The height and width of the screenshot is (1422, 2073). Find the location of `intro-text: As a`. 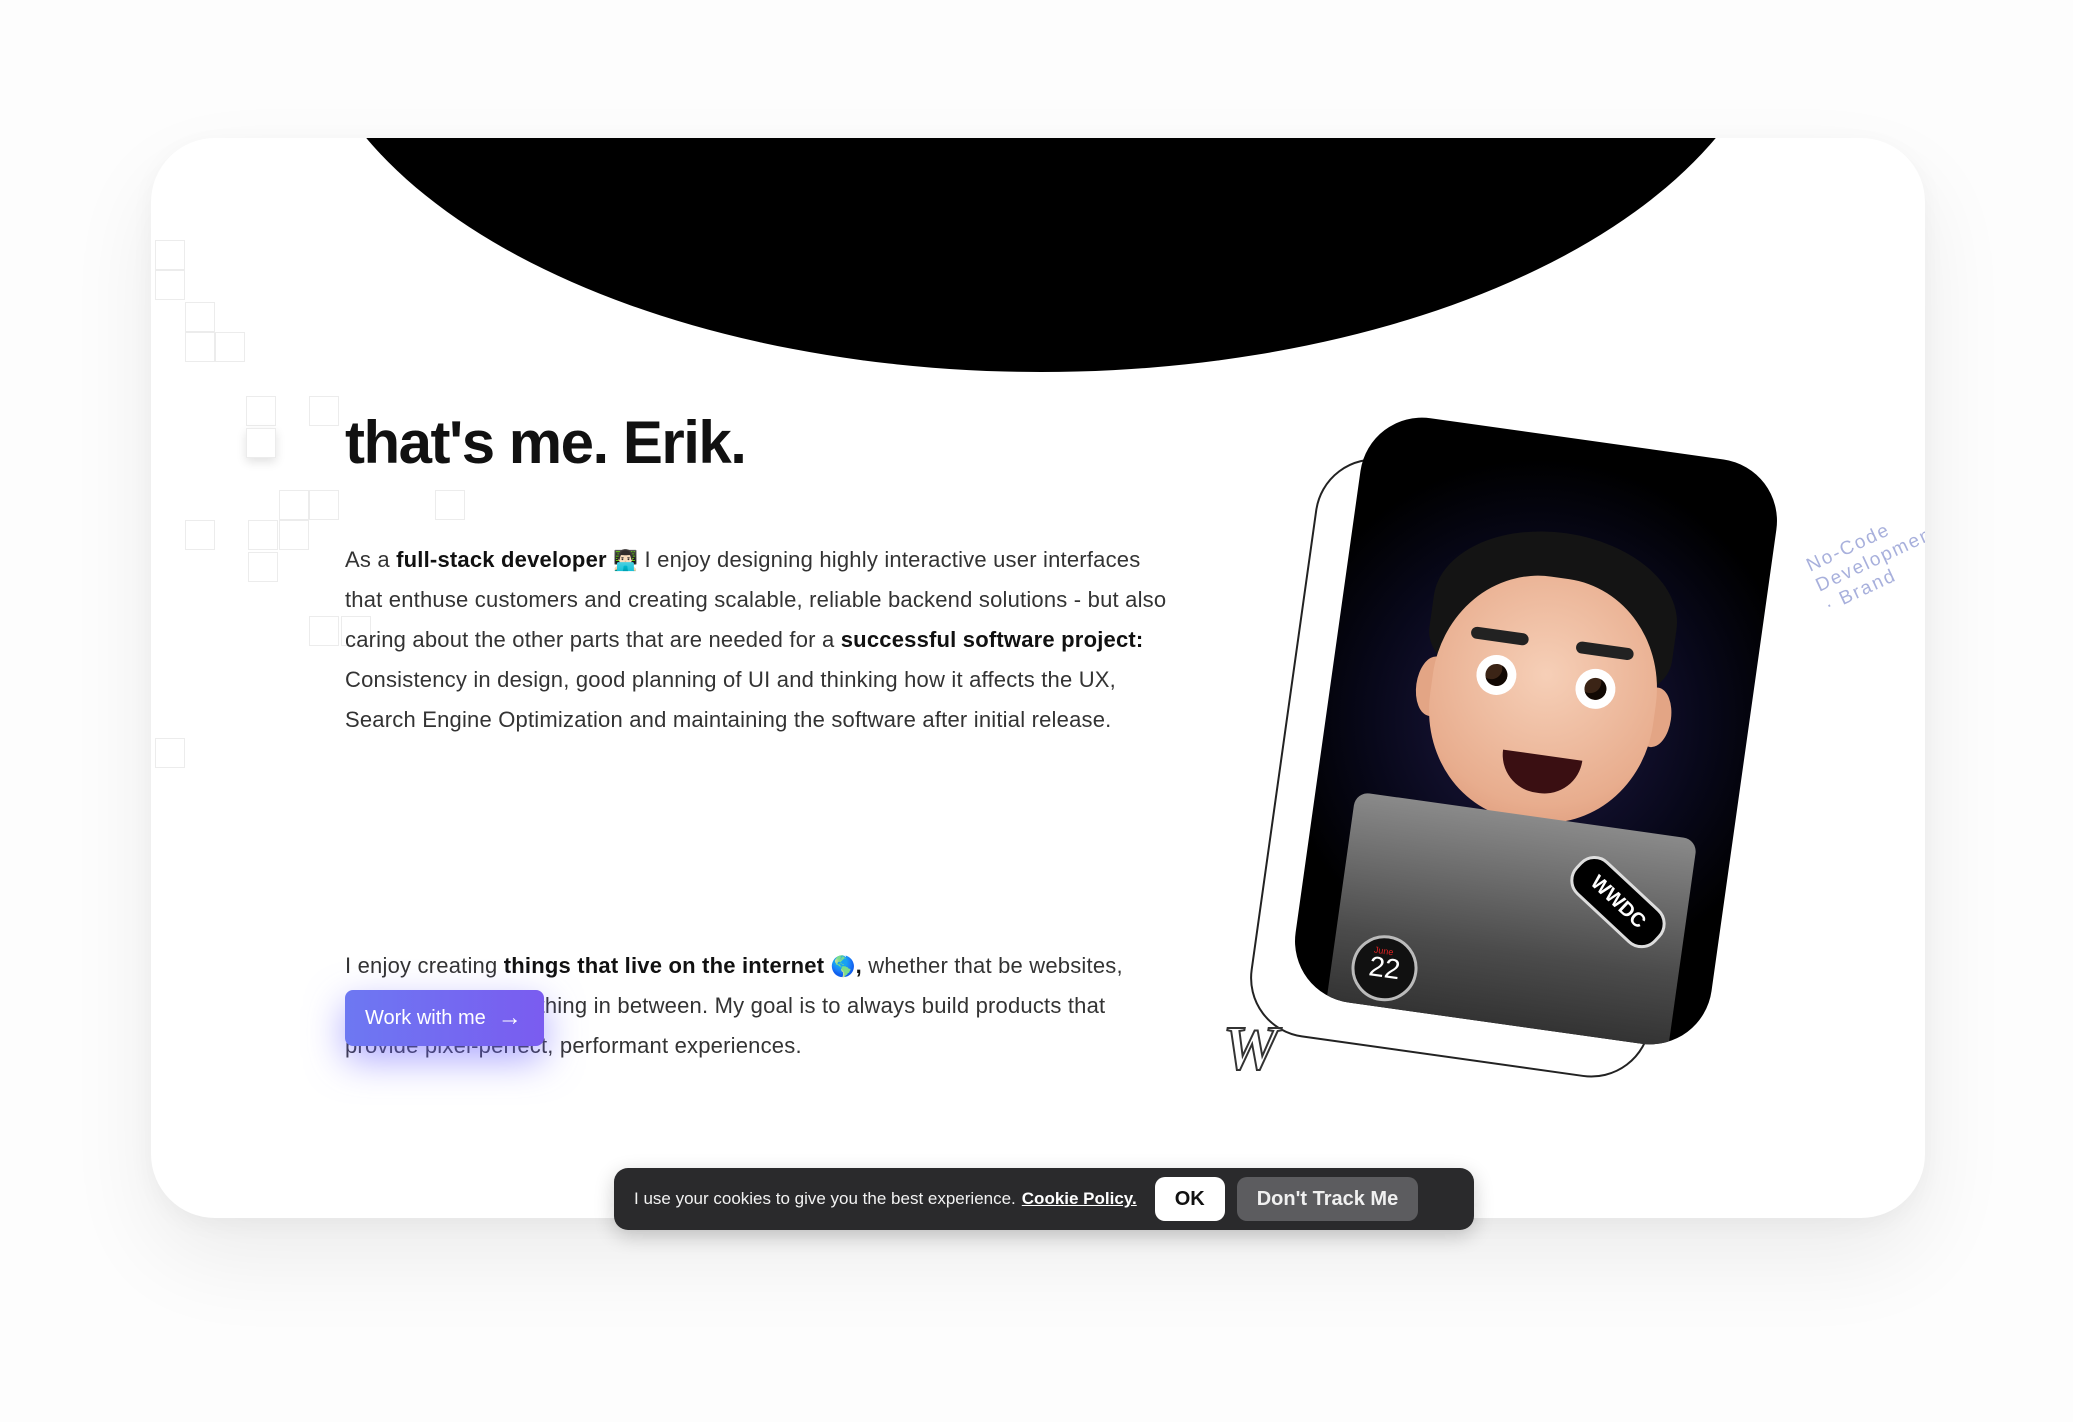

intro-text: As a is located at coordinates (371, 559).